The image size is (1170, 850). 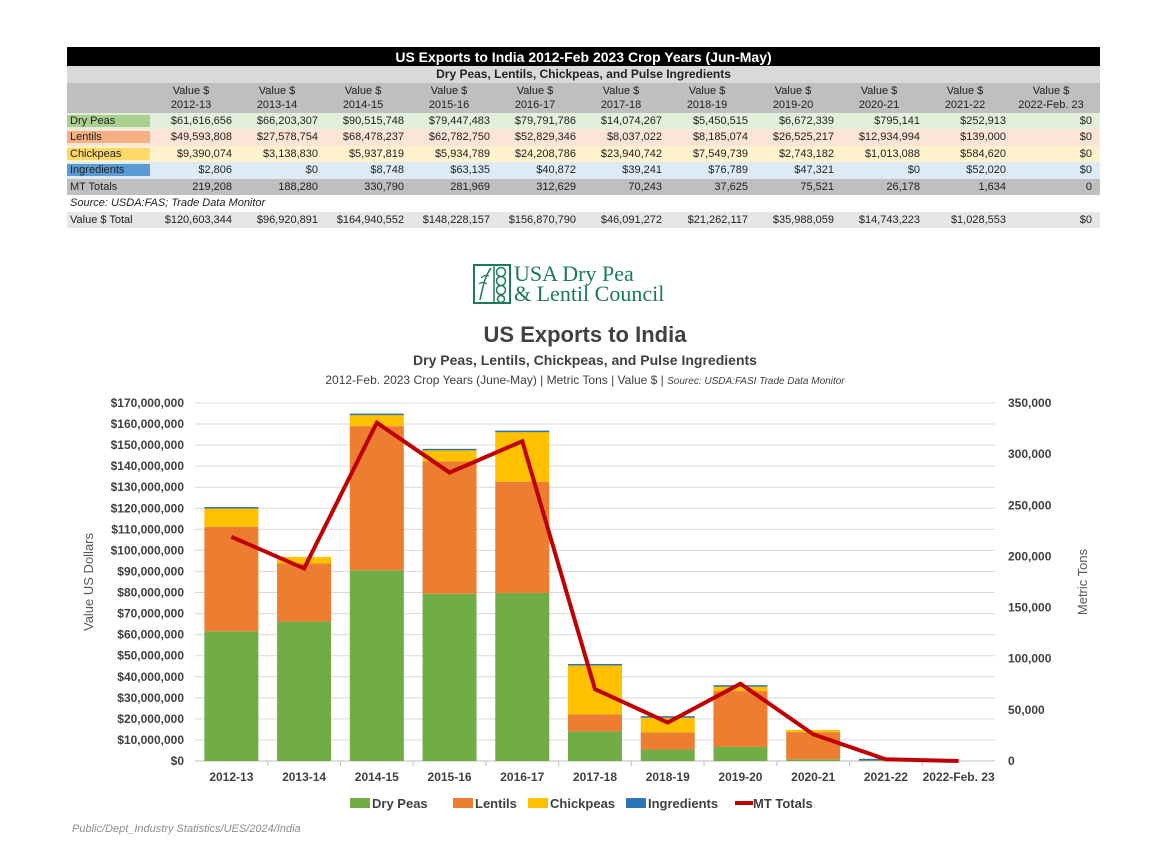 I want to click on y-tick-label: $30,000,000, so click(x=150, y=698).